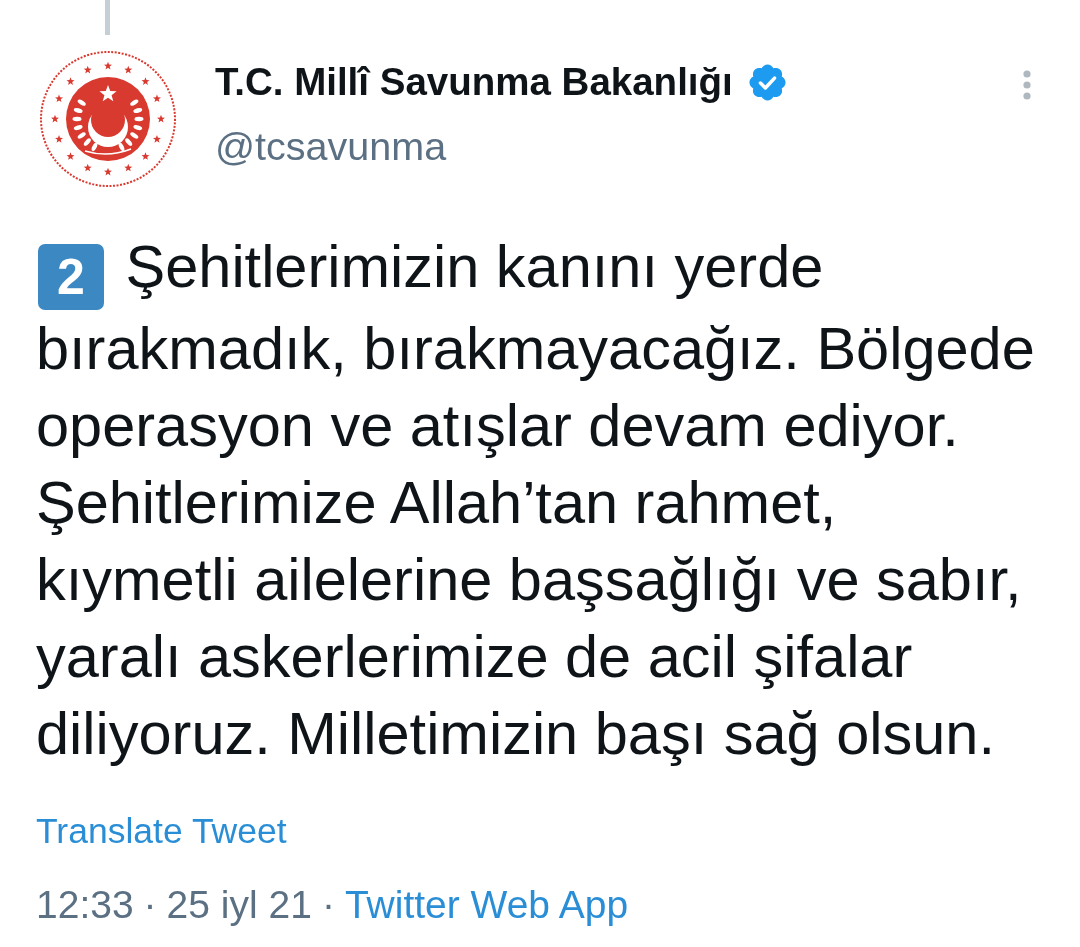 This screenshot has height=947, width=1080. Describe the element at coordinates (161, 831) in the screenshot. I see `translate-link: Translate Tweet` at that location.